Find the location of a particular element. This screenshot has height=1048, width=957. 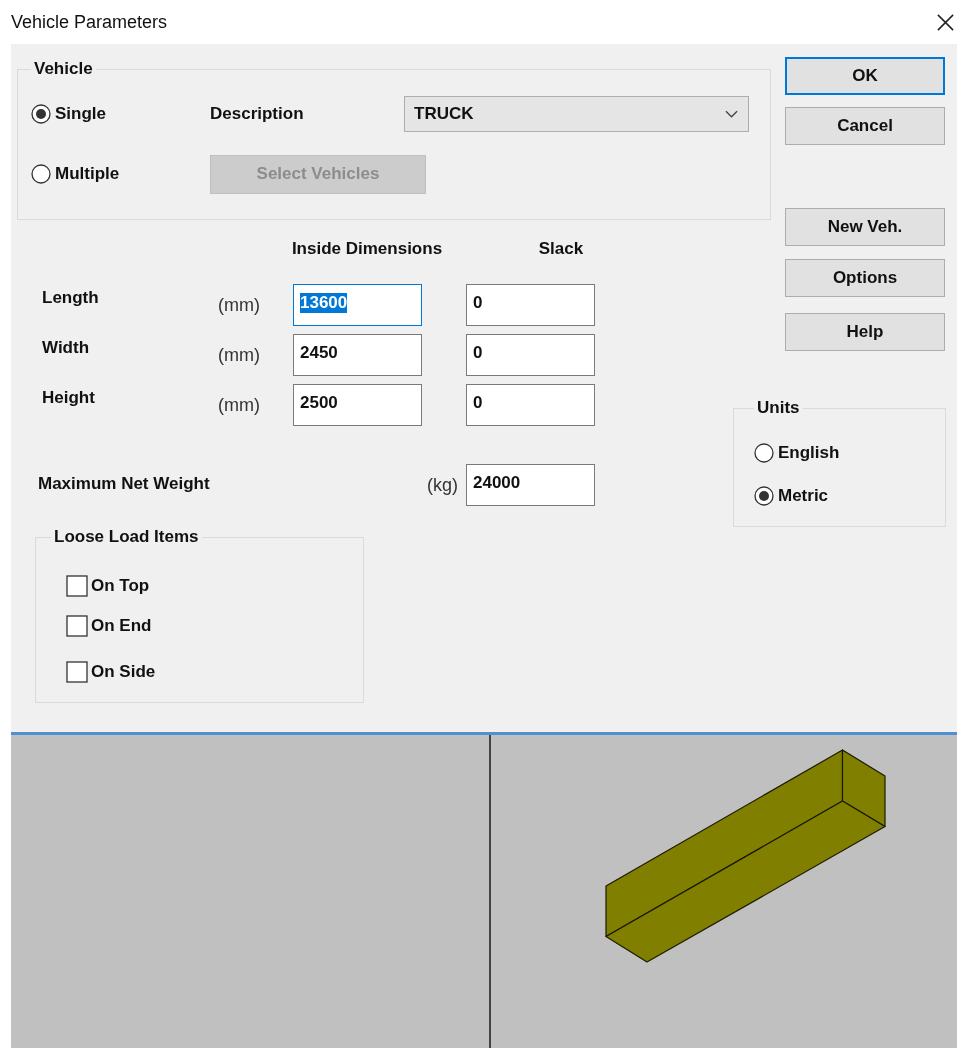

dialog-button: OK is located at coordinates (865, 76).